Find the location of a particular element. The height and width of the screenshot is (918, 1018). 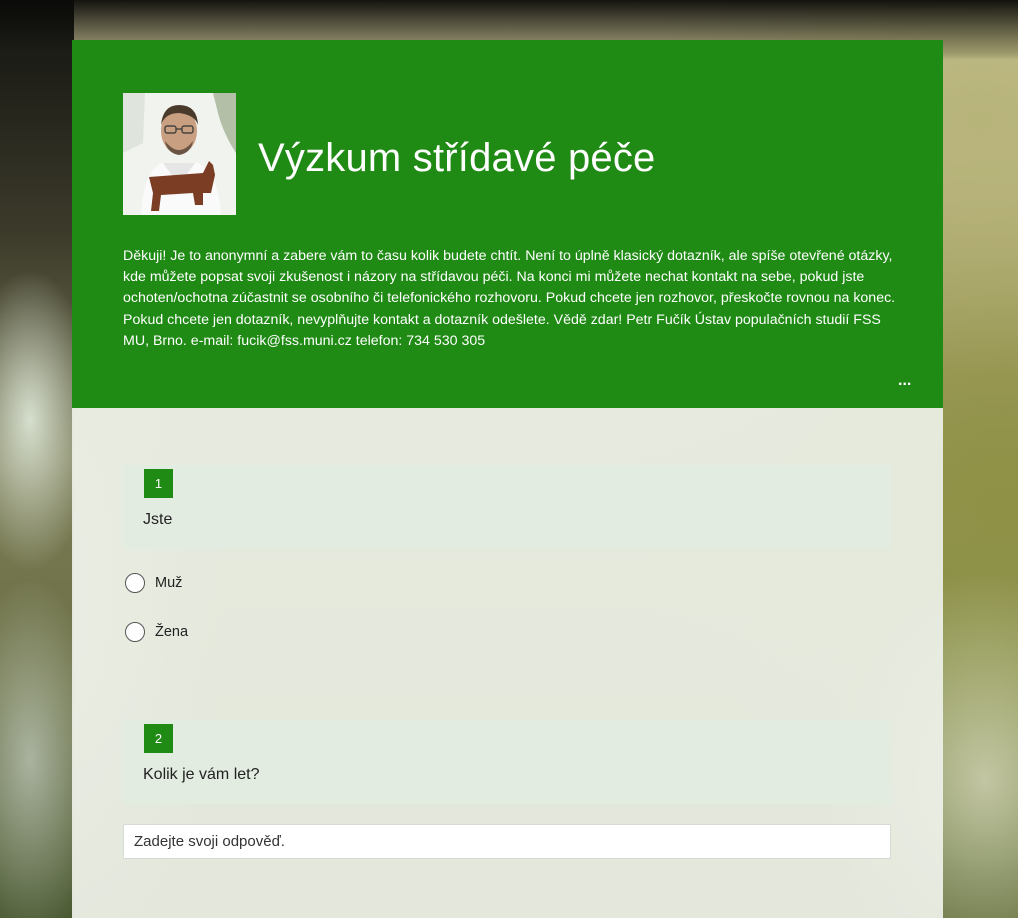

question-number-badge: 2 is located at coordinates (158, 738).